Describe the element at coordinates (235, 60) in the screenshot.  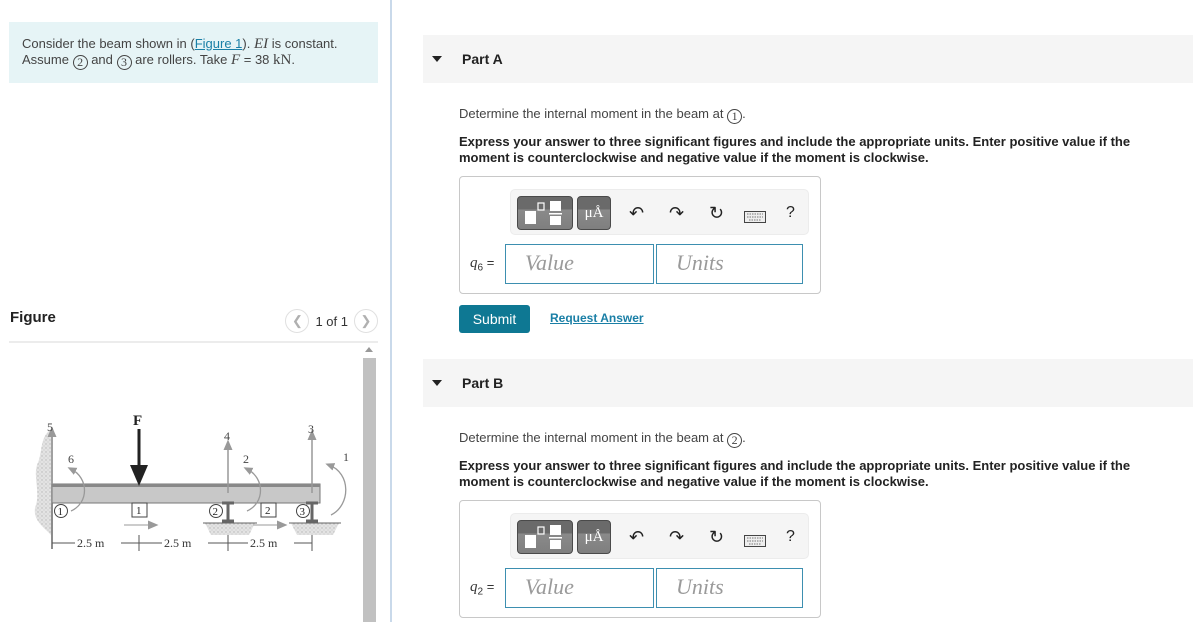
I see `force-symbol: F` at that location.